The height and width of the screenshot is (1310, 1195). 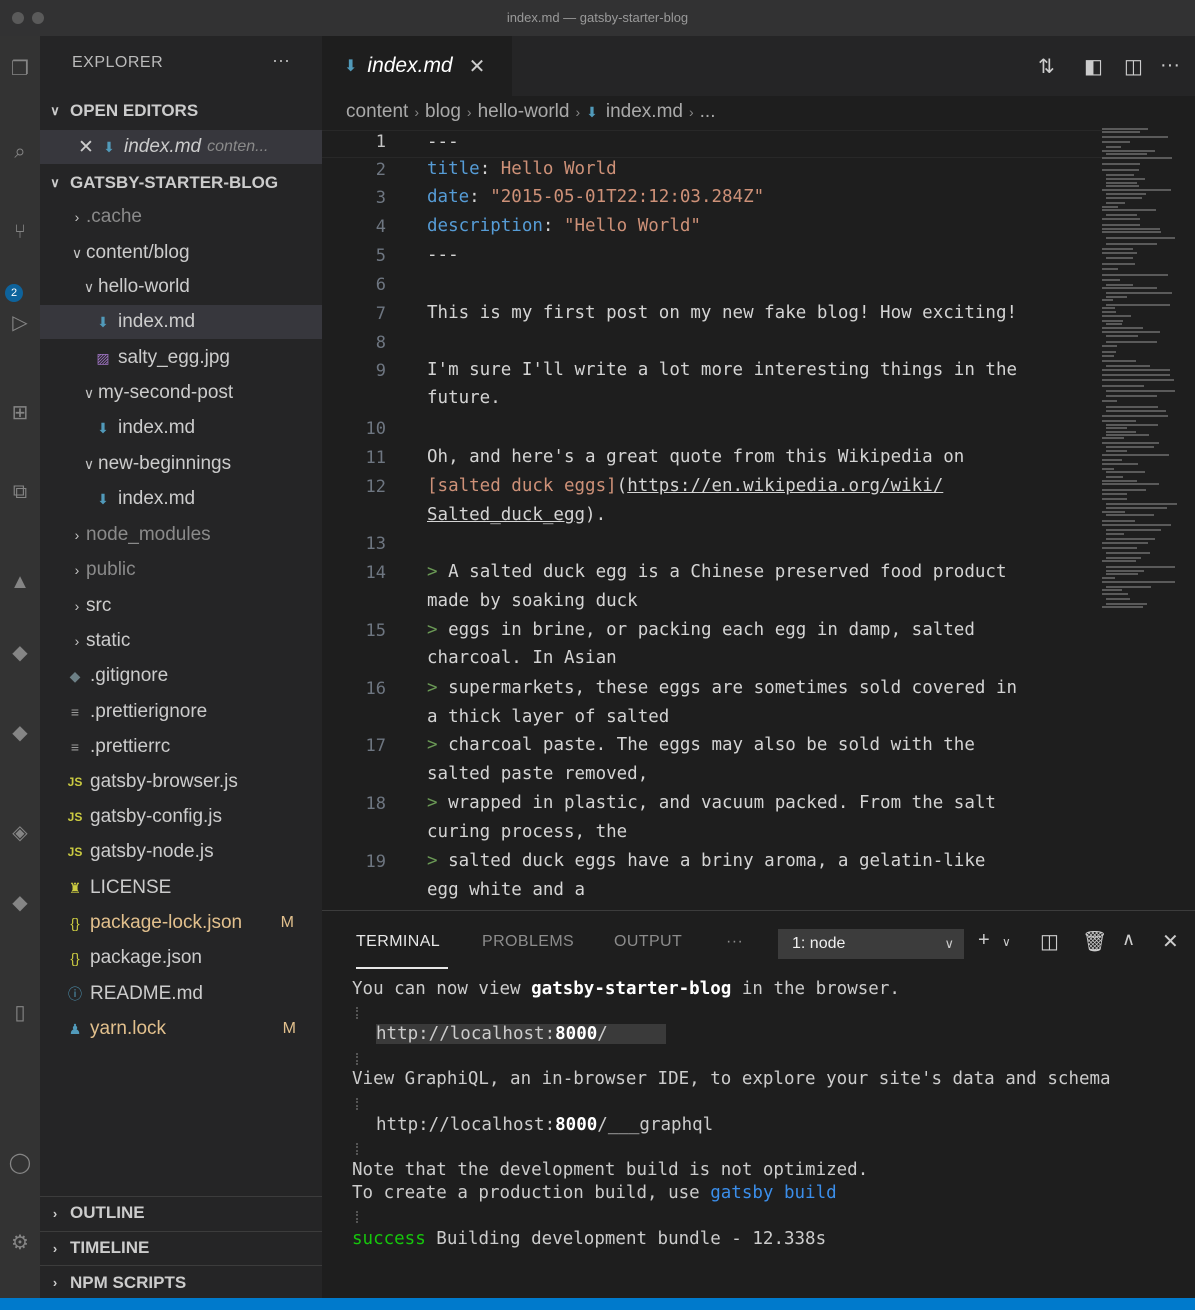 What do you see at coordinates (181, 1282) in the screenshot?
I see `npm-scripts-section: › NPM SCRIPTS` at bounding box center [181, 1282].